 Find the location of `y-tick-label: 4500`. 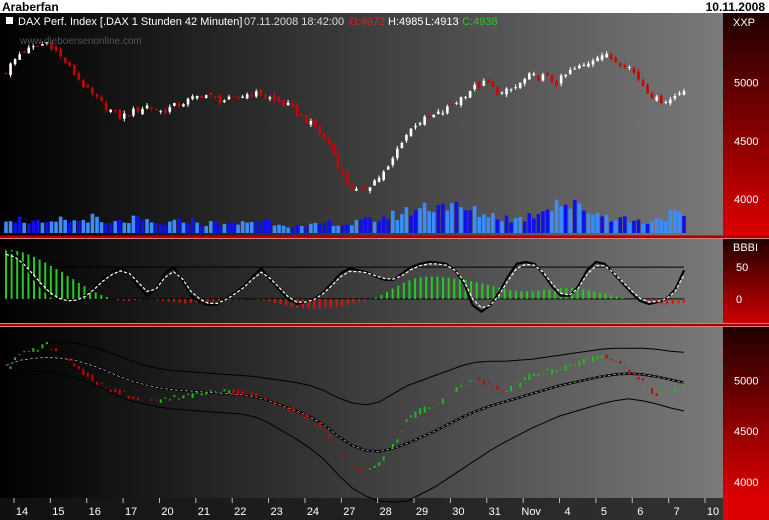

y-tick-label: 4500 is located at coordinates (746, 432).